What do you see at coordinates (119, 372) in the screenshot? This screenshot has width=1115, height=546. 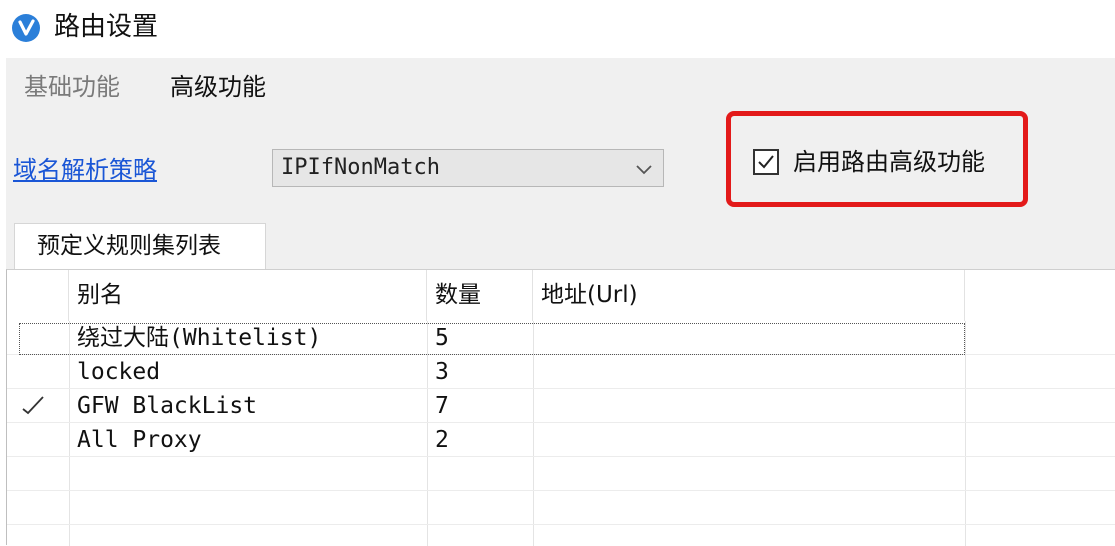 I see `row-alias: locked` at bounding box center [119, 372].